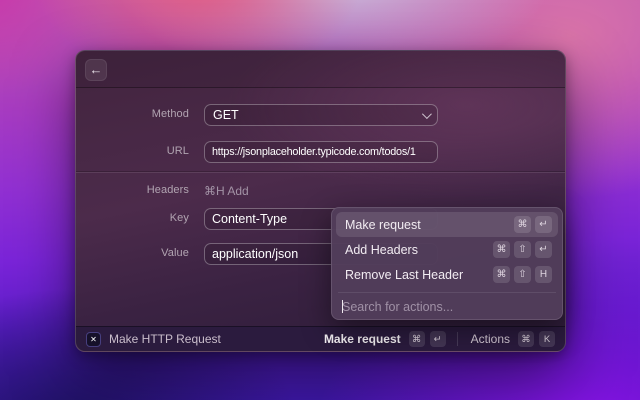  I want to click on primary-action-label: Make request, so click(362, 339).